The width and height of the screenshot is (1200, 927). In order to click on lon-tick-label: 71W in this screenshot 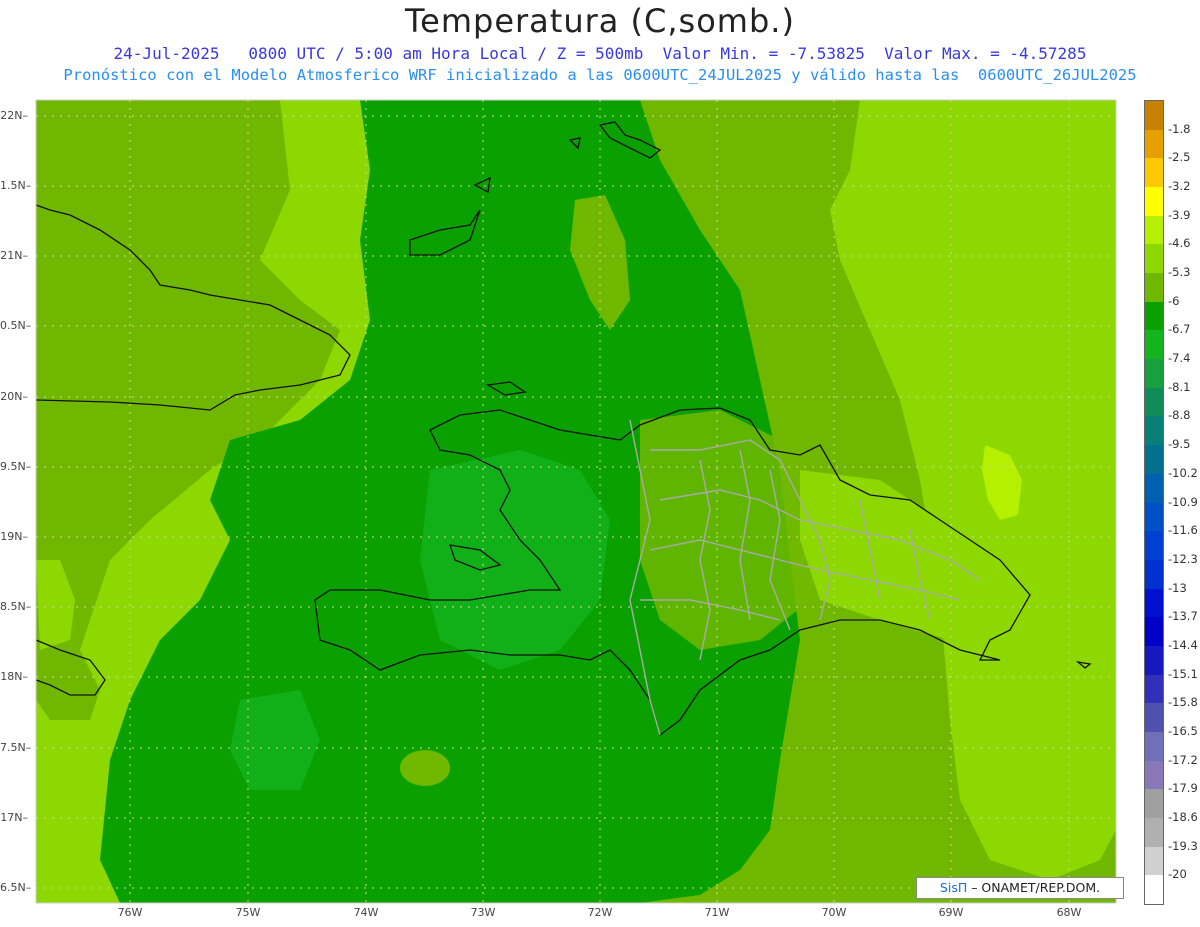, I will do `click(717, 912)`.